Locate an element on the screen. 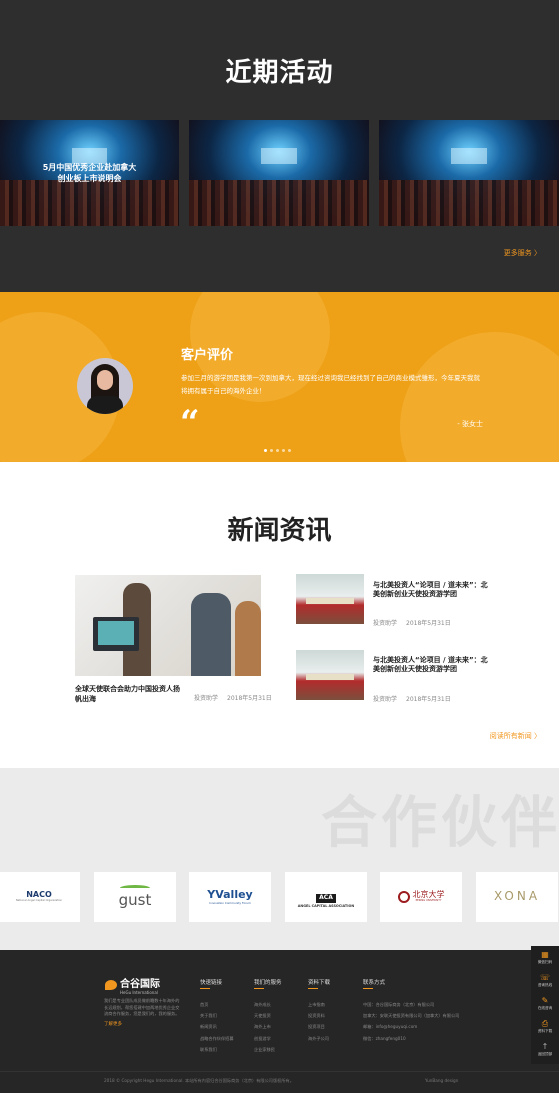 This screenshot has height=1093, width=559. phone-icon: ☏ is located at coordinates (544, 977).